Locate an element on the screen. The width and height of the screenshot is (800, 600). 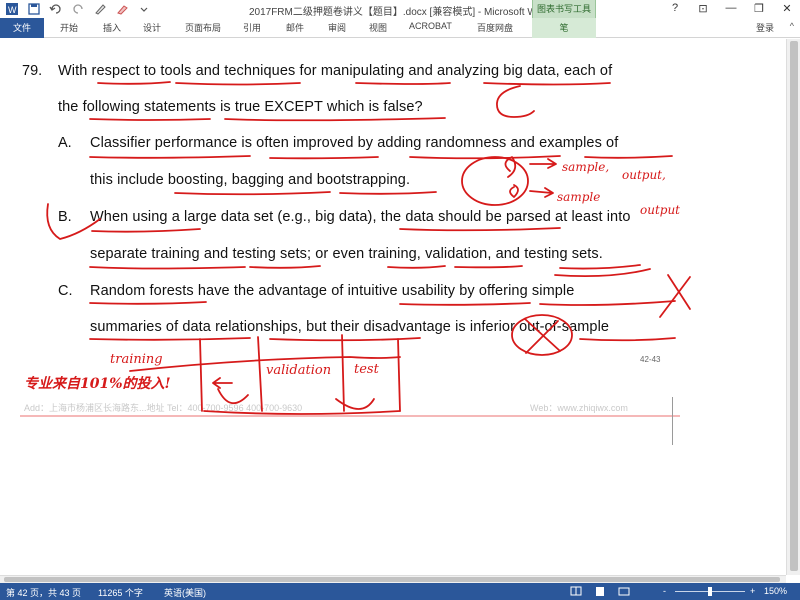
ink-word-output-2: output is located at coordinates (660, 210).